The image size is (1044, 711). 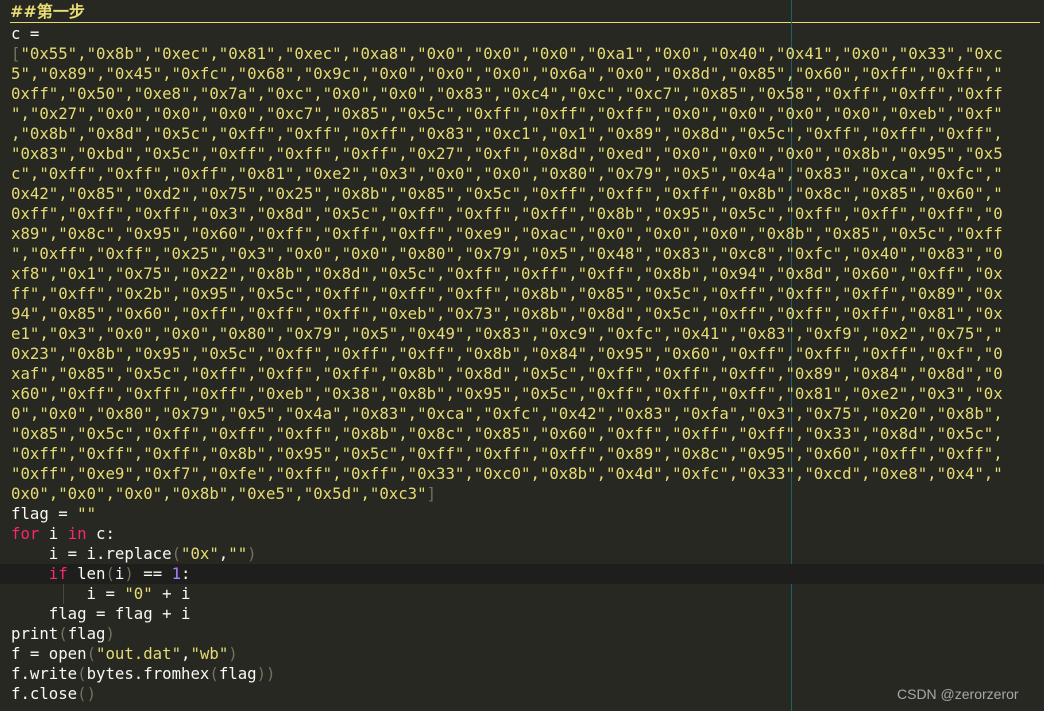 What do you see at coordinates (526, 554) in the screenshot?
I see `code-line: i = i.replace("0x","")` at bounding box center [526, 554].